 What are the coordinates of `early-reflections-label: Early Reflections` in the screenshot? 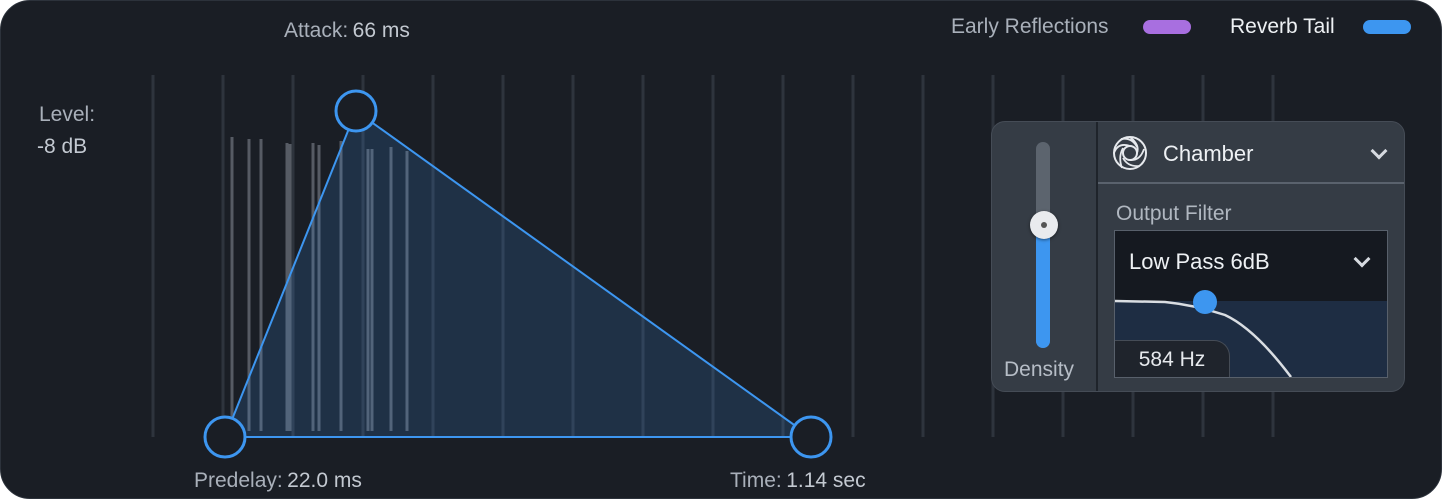 It's located at (1030, 27).